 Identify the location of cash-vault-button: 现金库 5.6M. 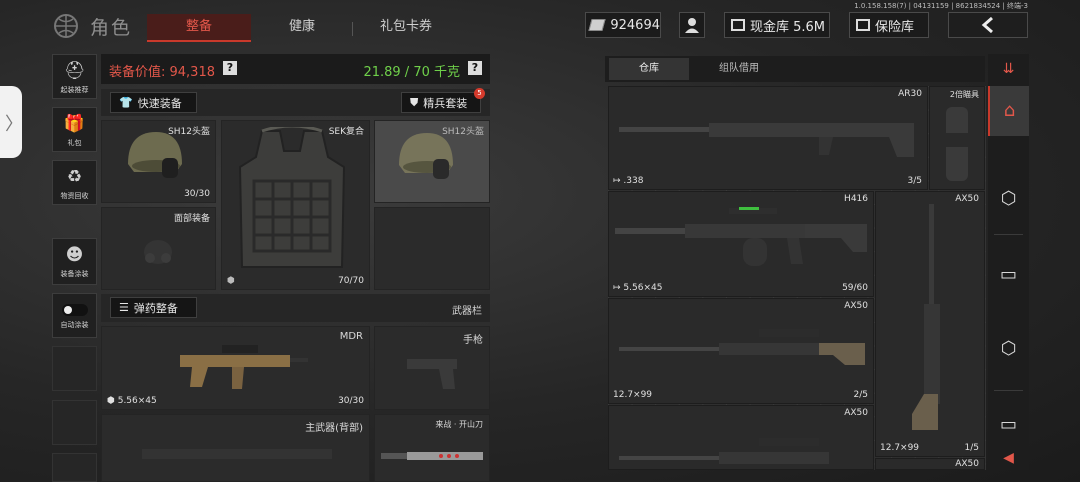
(777, 25).